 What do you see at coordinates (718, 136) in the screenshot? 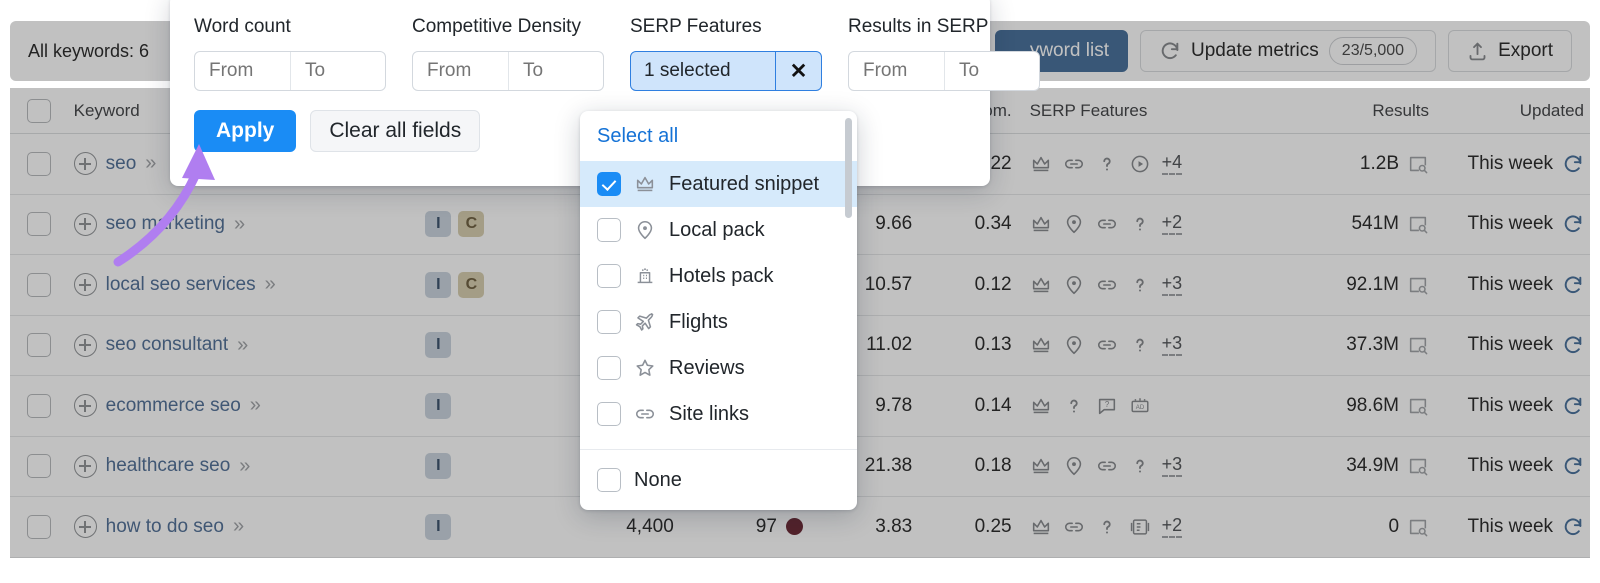
I see `select-all-link: Select all` at bounding box center [718, 136].